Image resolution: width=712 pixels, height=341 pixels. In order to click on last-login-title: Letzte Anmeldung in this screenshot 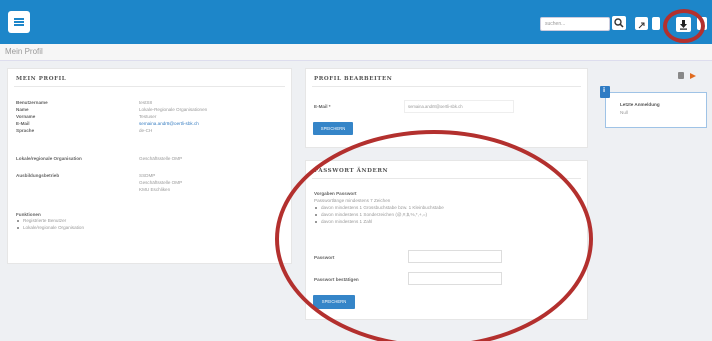, I will do `click(640, 104)`.